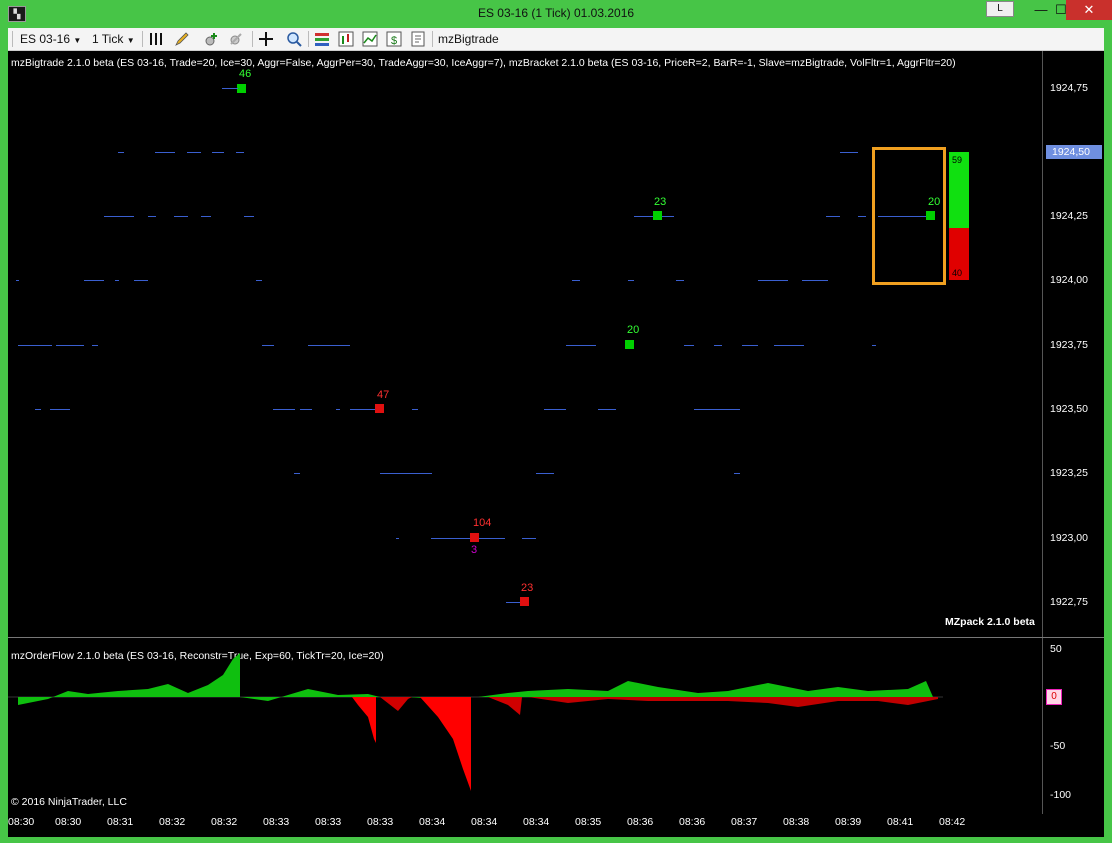 The image size is (1112, 843). I want to click on time-label: 08:39, so click(848, 822).